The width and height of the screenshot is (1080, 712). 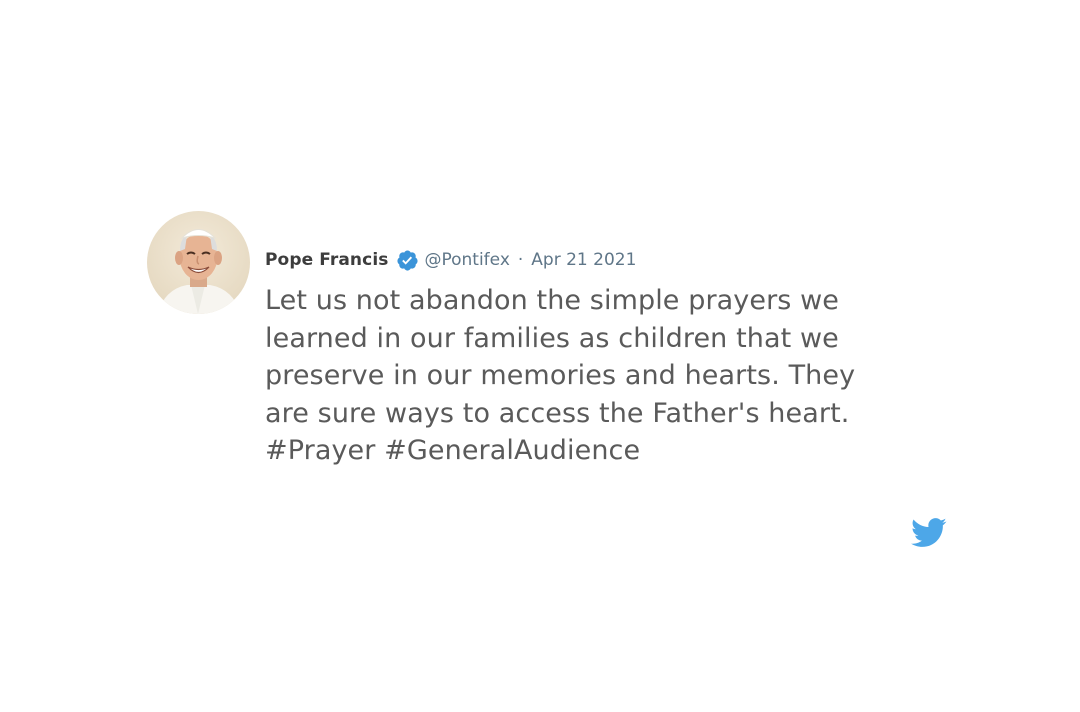 What do you see at coordinates (407, 260) in the screenshot?
I see `verified-badge-icon` at bounding box center [407, 260].